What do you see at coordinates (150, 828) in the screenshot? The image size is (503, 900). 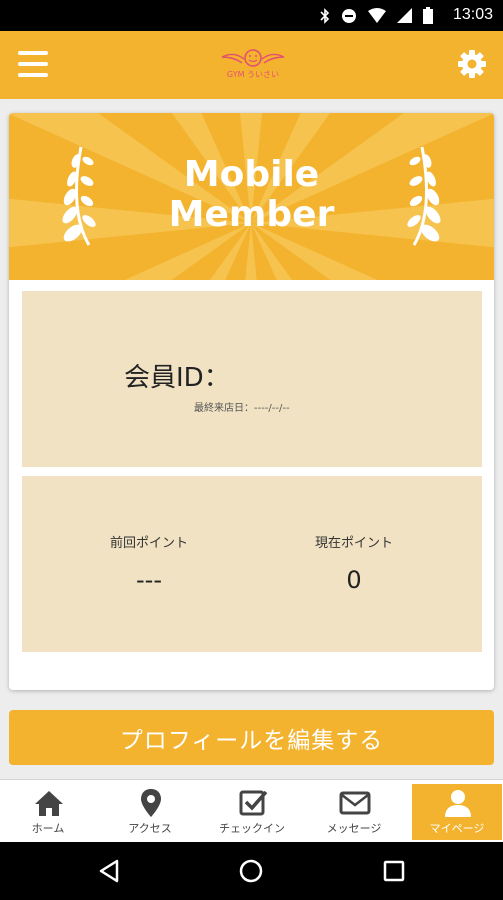 I see `nav-label-access: アクセス` at bounding box center [150, 828].